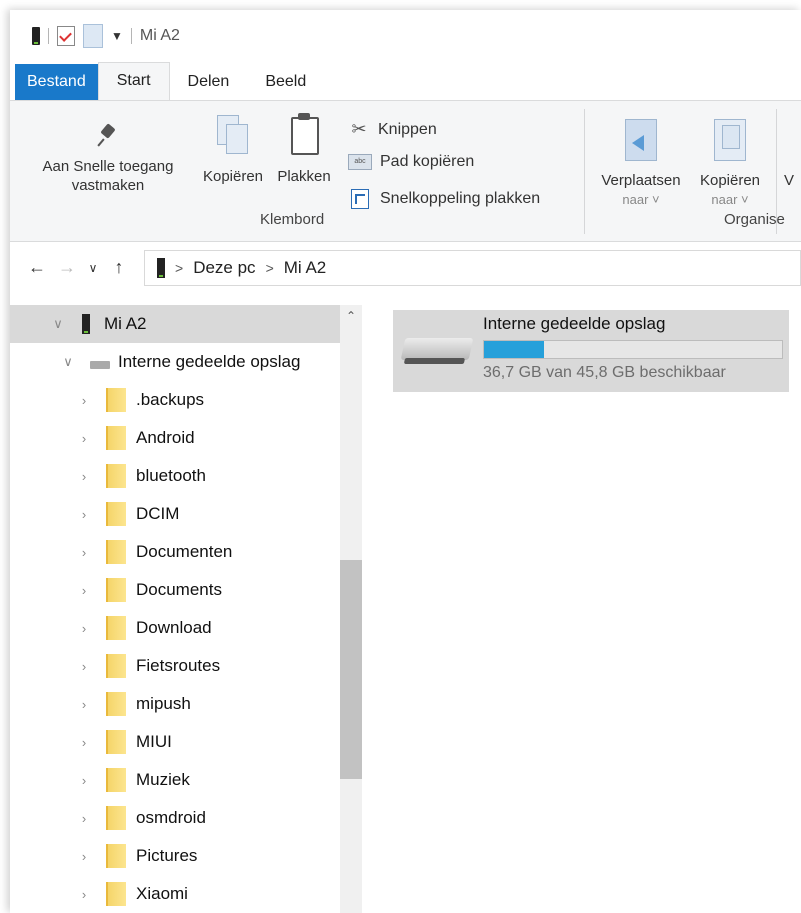 This screenshot has width=801, height=913. I want to click on scroll-up-icon: ⌃, so click(351, 316).